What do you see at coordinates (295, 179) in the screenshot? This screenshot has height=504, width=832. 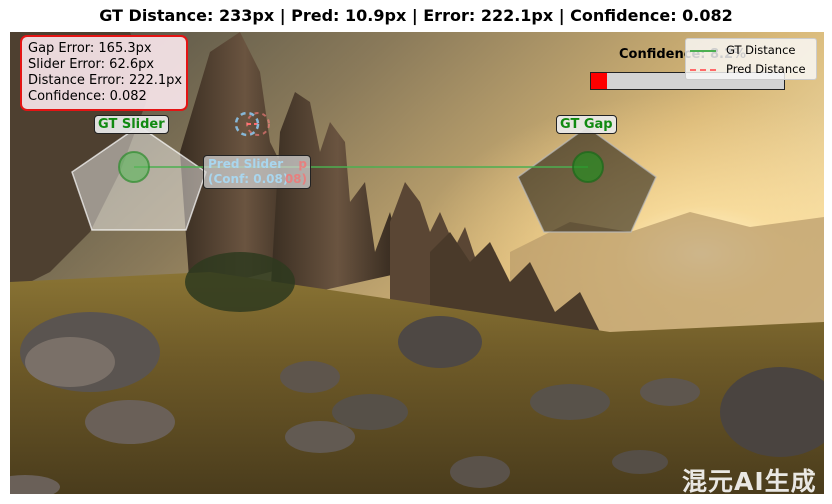 I see `pred-gap-label-line2: 08)` at bounding box center [295, 179].